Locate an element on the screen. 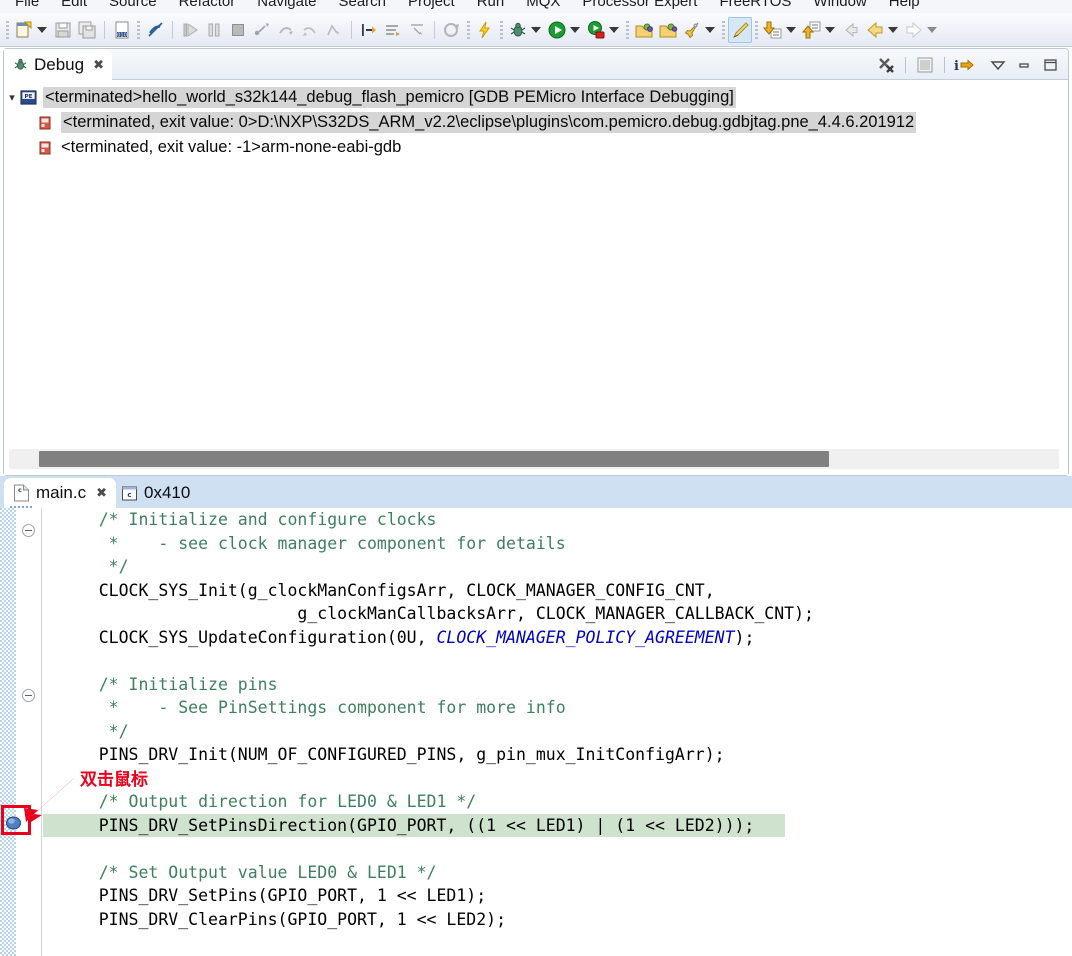 This screenshot has height=956, width=1072. step-return-icon is located at coordinates (310, 30).